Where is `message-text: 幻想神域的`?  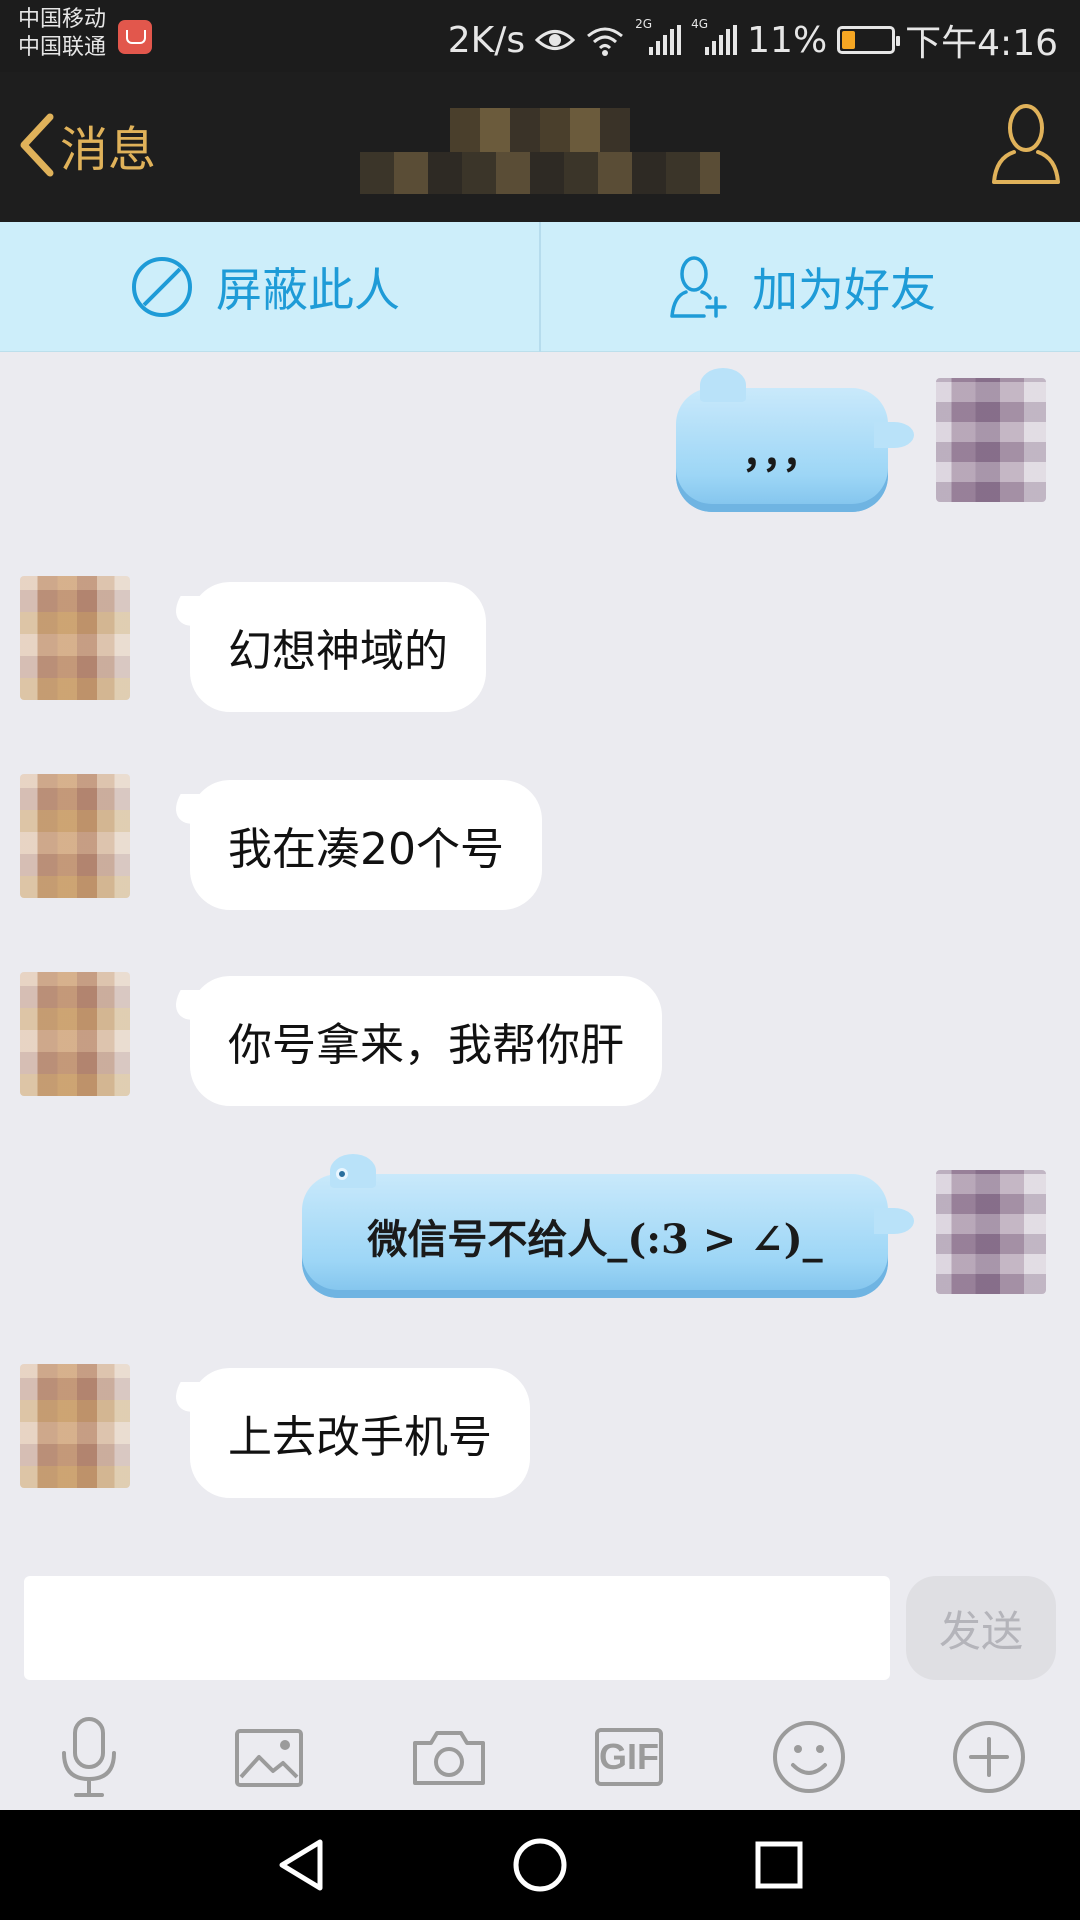 message-text: 幻想神域的 is located at coordinates (338, 651).